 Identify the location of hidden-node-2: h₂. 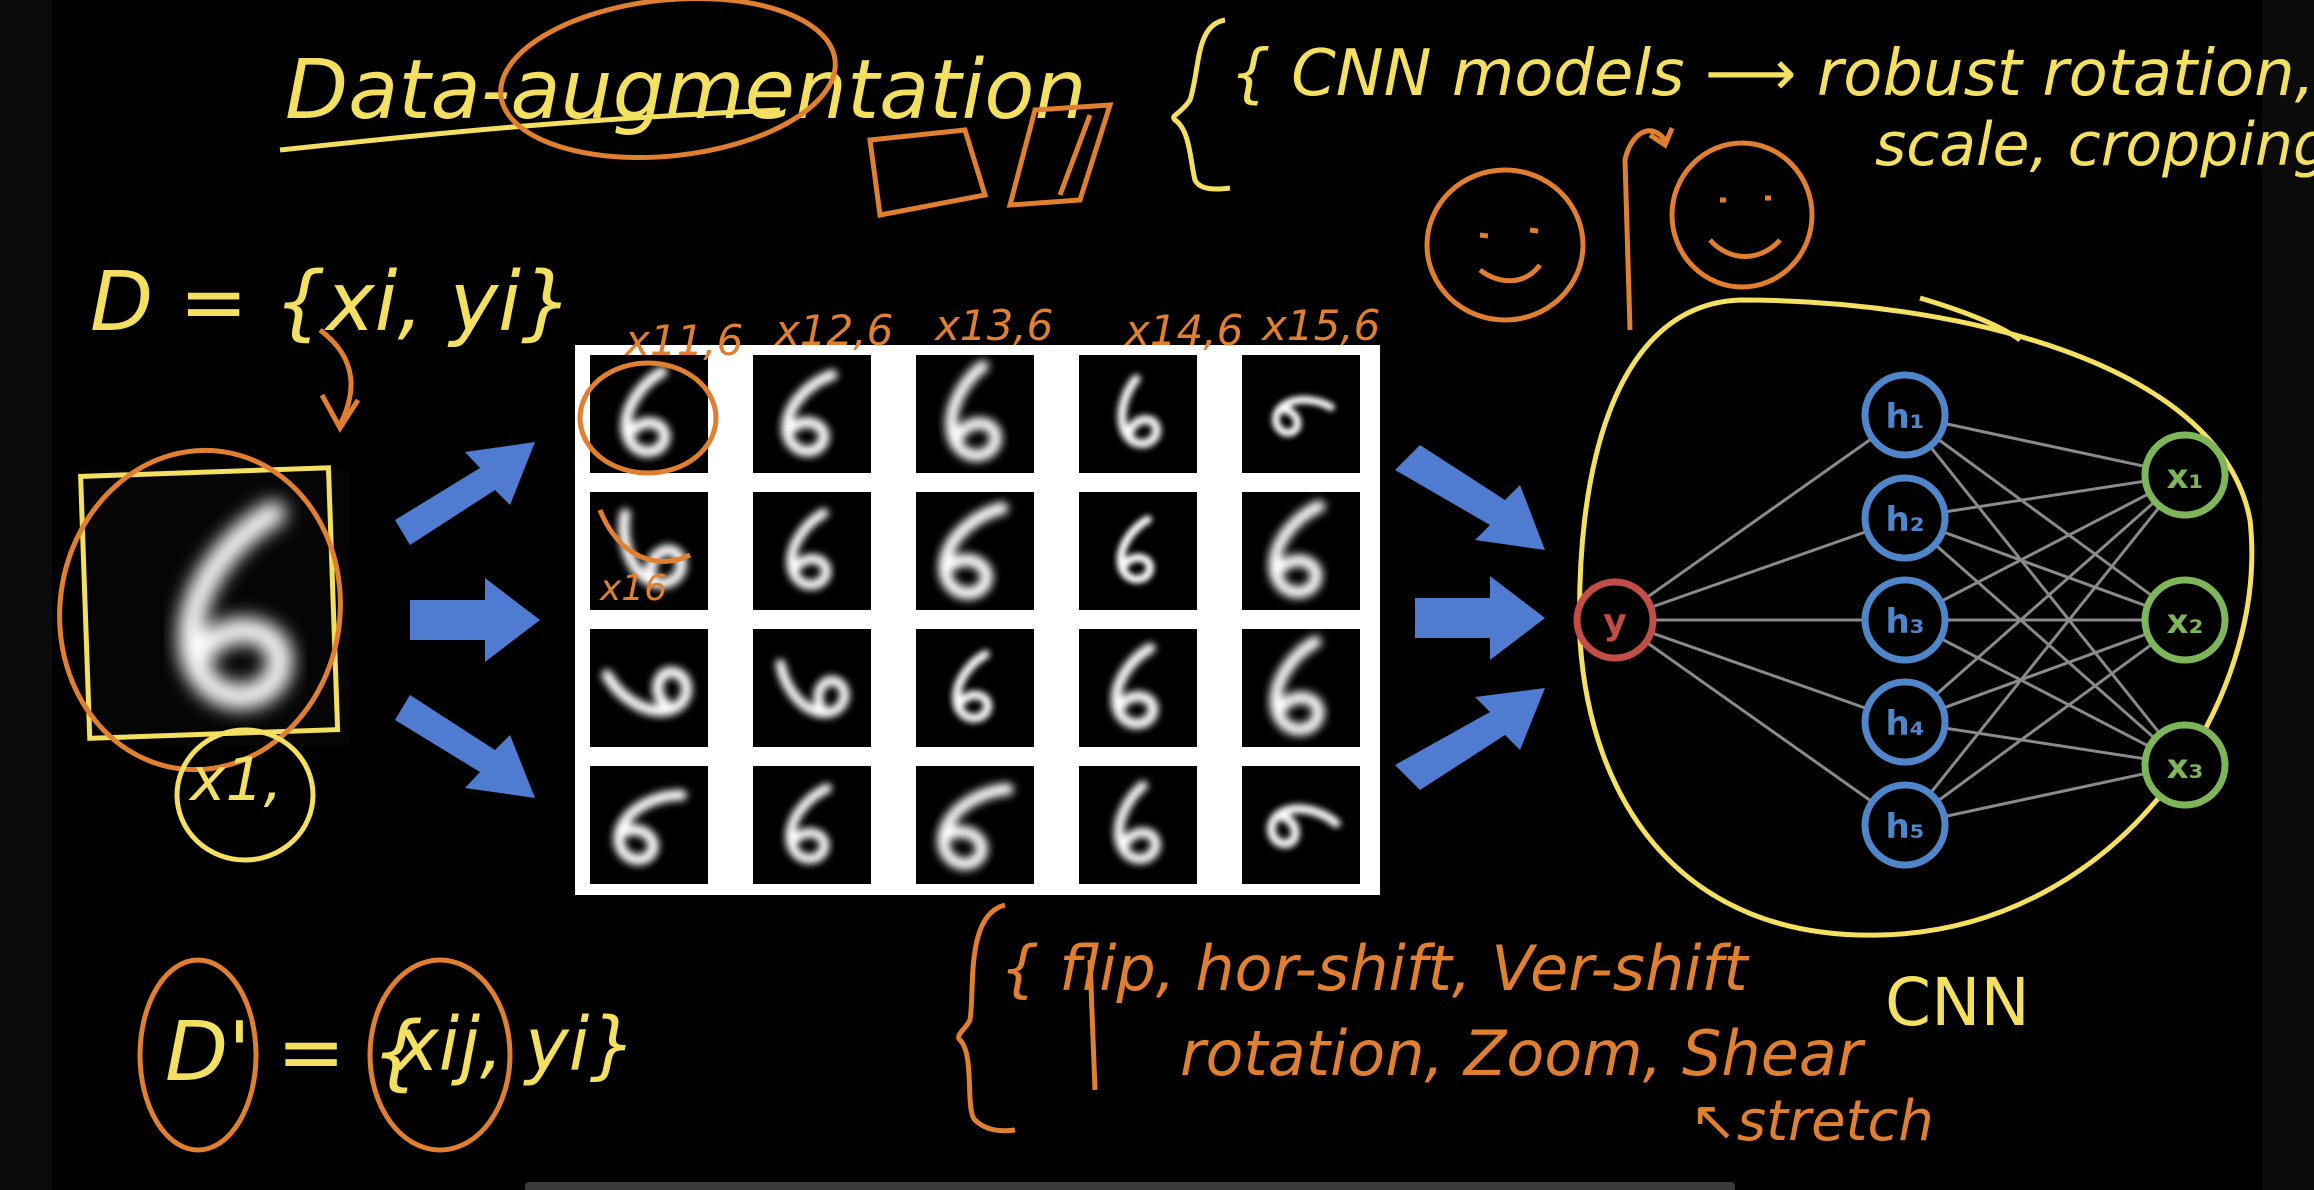
(1905, 518).